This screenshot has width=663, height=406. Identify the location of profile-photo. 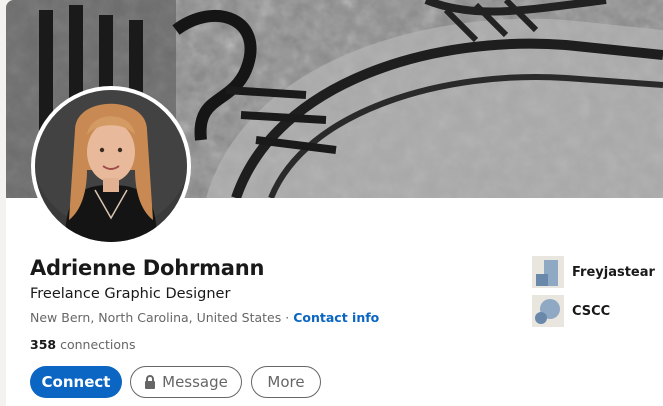
(111, 166).